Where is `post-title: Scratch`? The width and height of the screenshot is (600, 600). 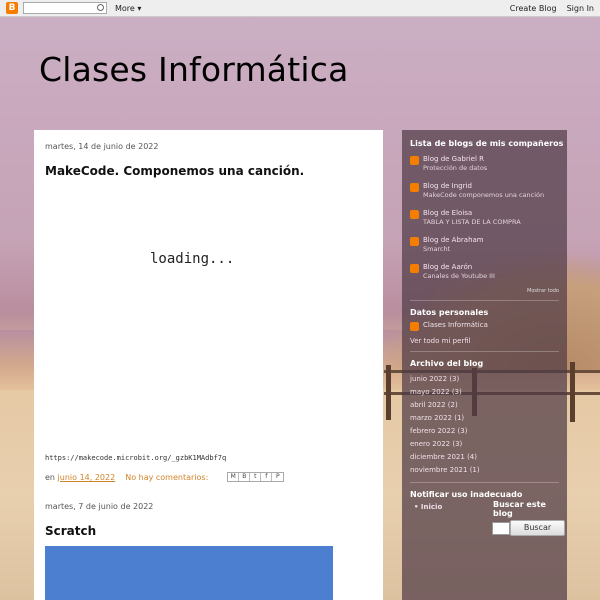 post-title: Scratch is located at coordinates (70, 531).